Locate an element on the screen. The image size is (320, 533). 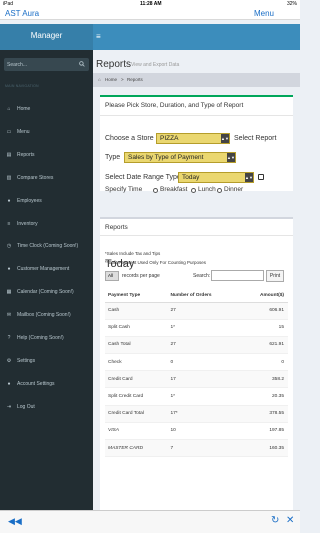
home-icon: ⌂ is located at coordinates (9, 109).